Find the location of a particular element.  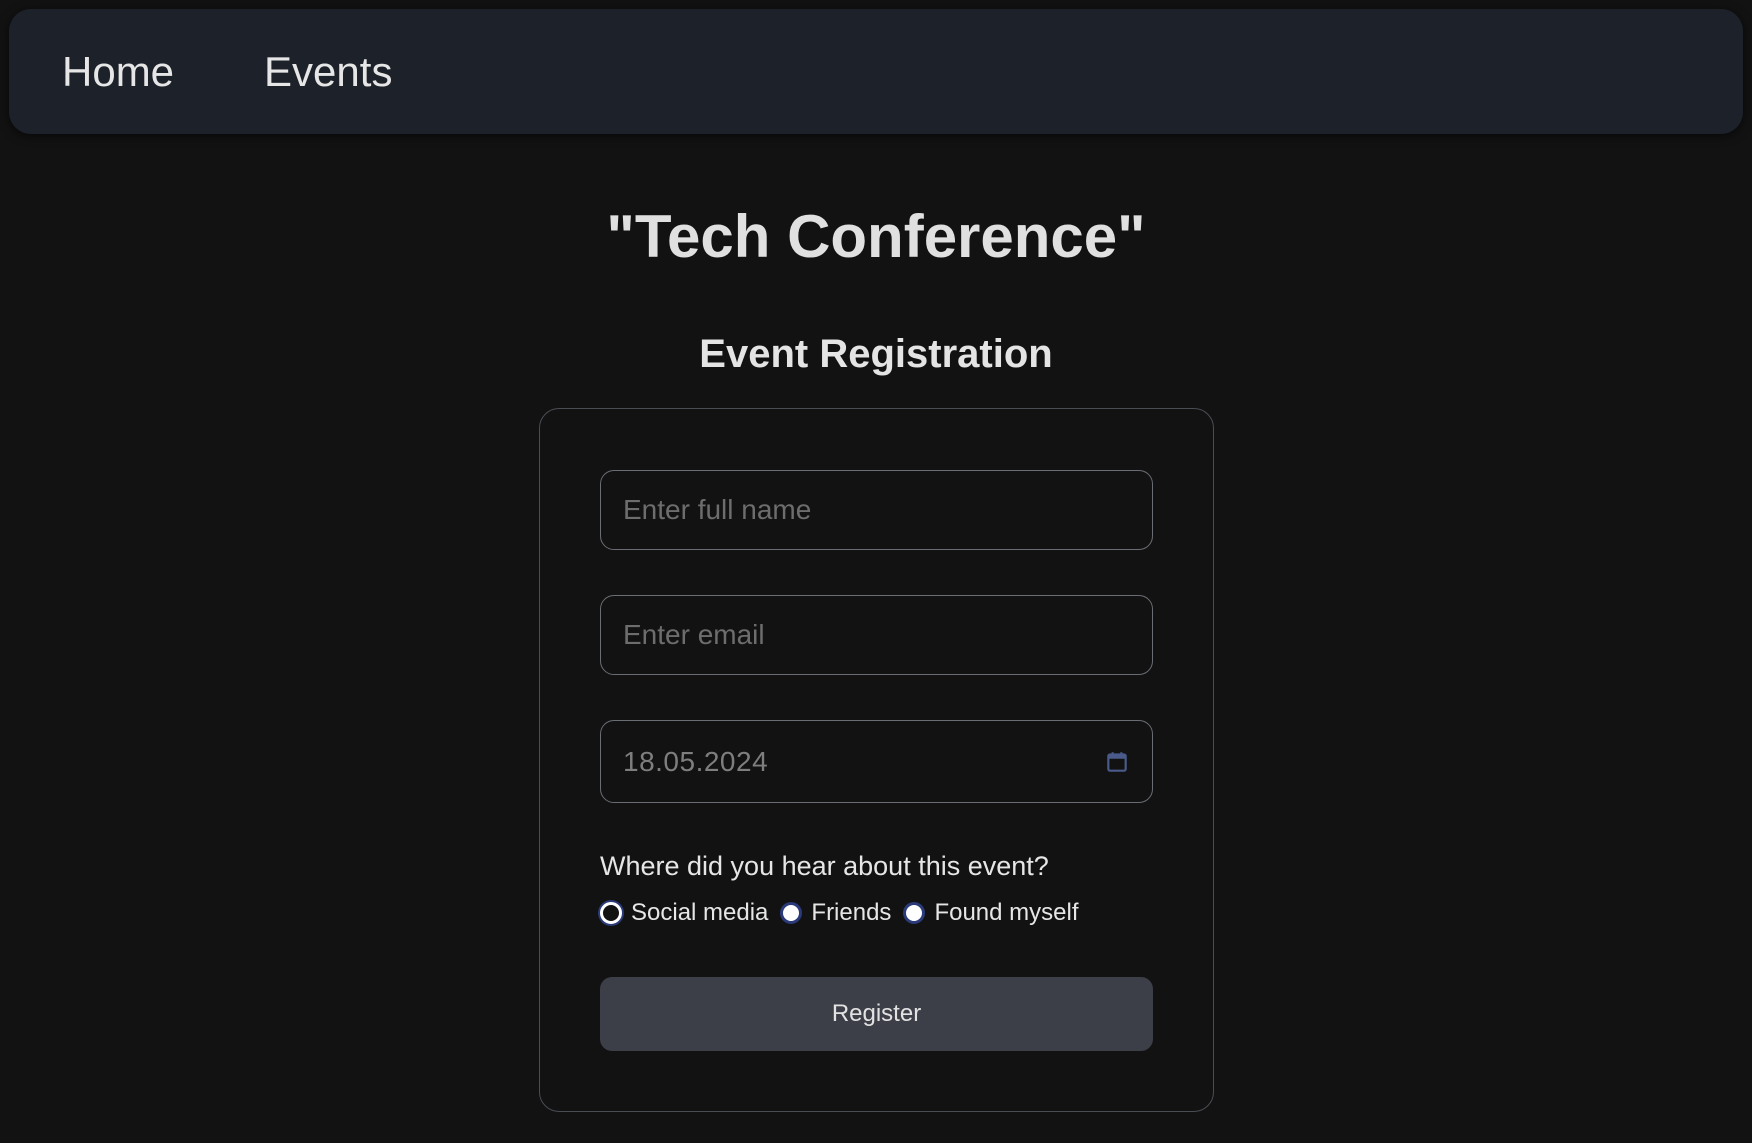

radio-option-friends: Friends is located at coordinates (835, 913).